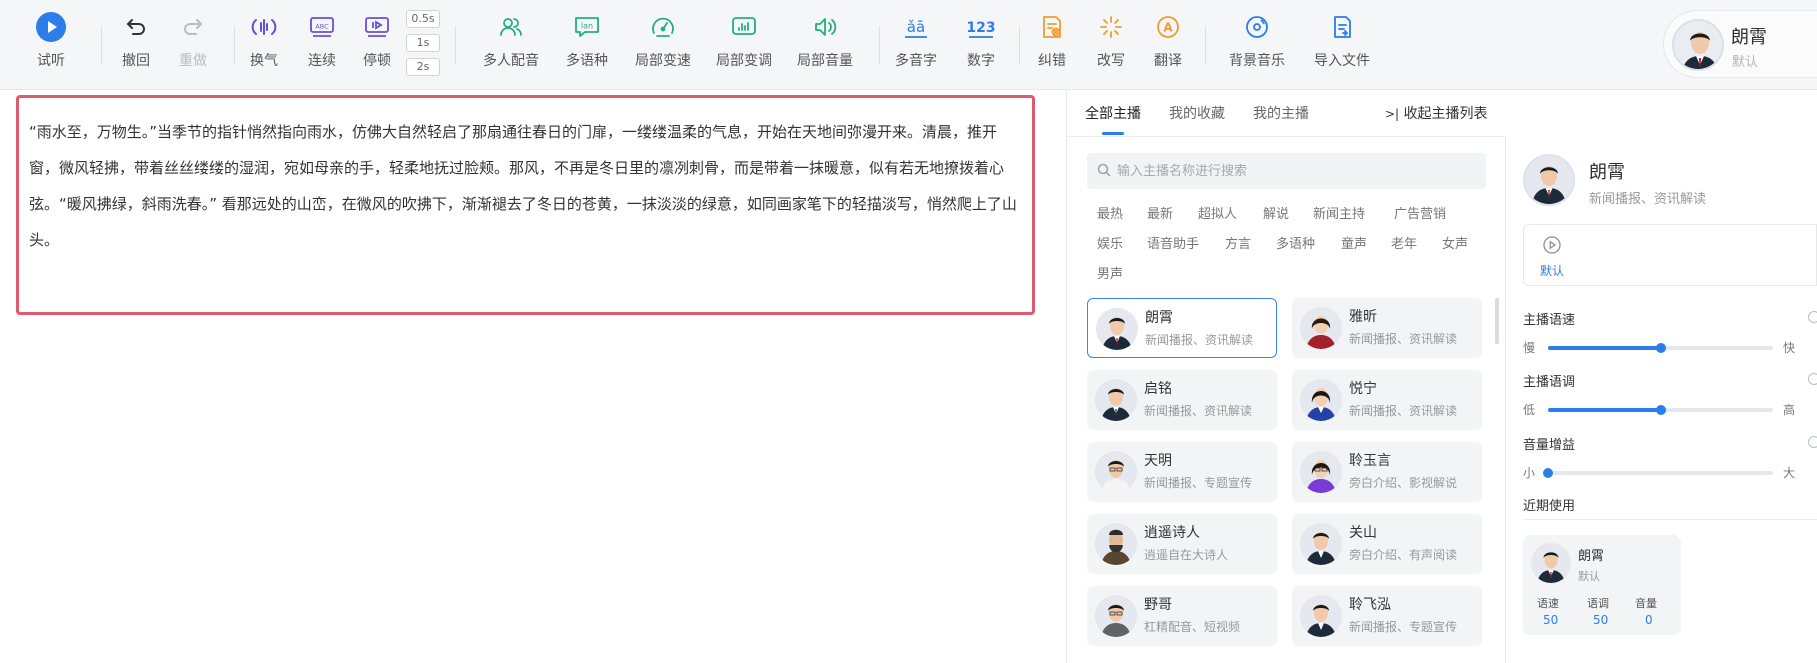  Describe the element at coordinates (423, 19) in the screenshot. I see `pause-duration-0-5s: 0.5s` at that location.